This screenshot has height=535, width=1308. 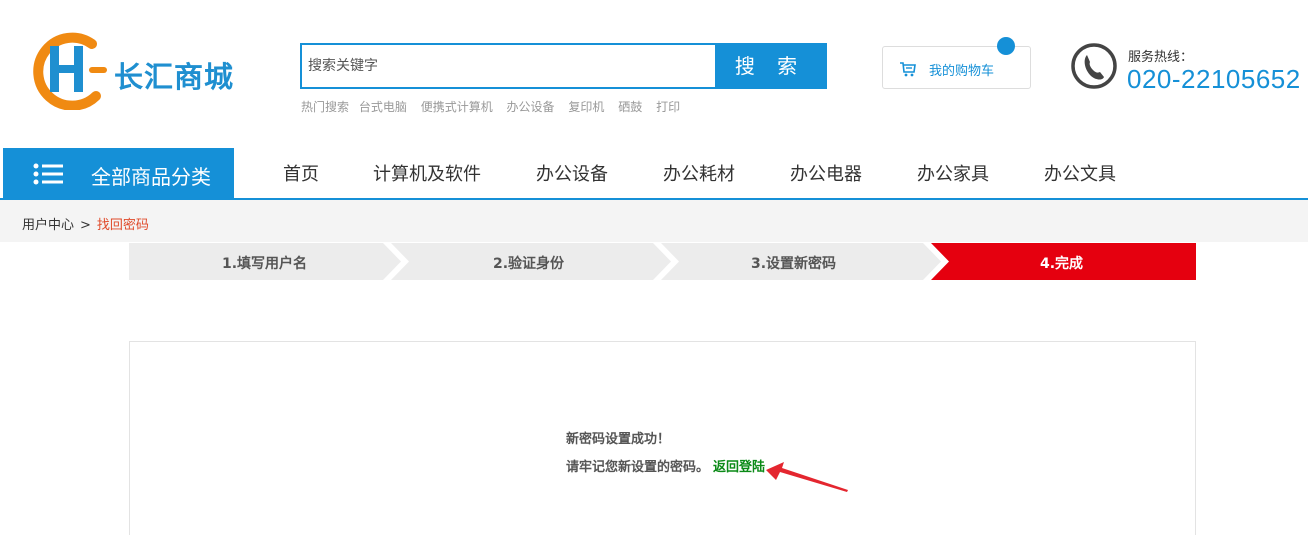 I want to click on progress-steps: 1.填写用户名 2.验证身份 3.设置新密码 4.完成, so click(x=662, y=261).